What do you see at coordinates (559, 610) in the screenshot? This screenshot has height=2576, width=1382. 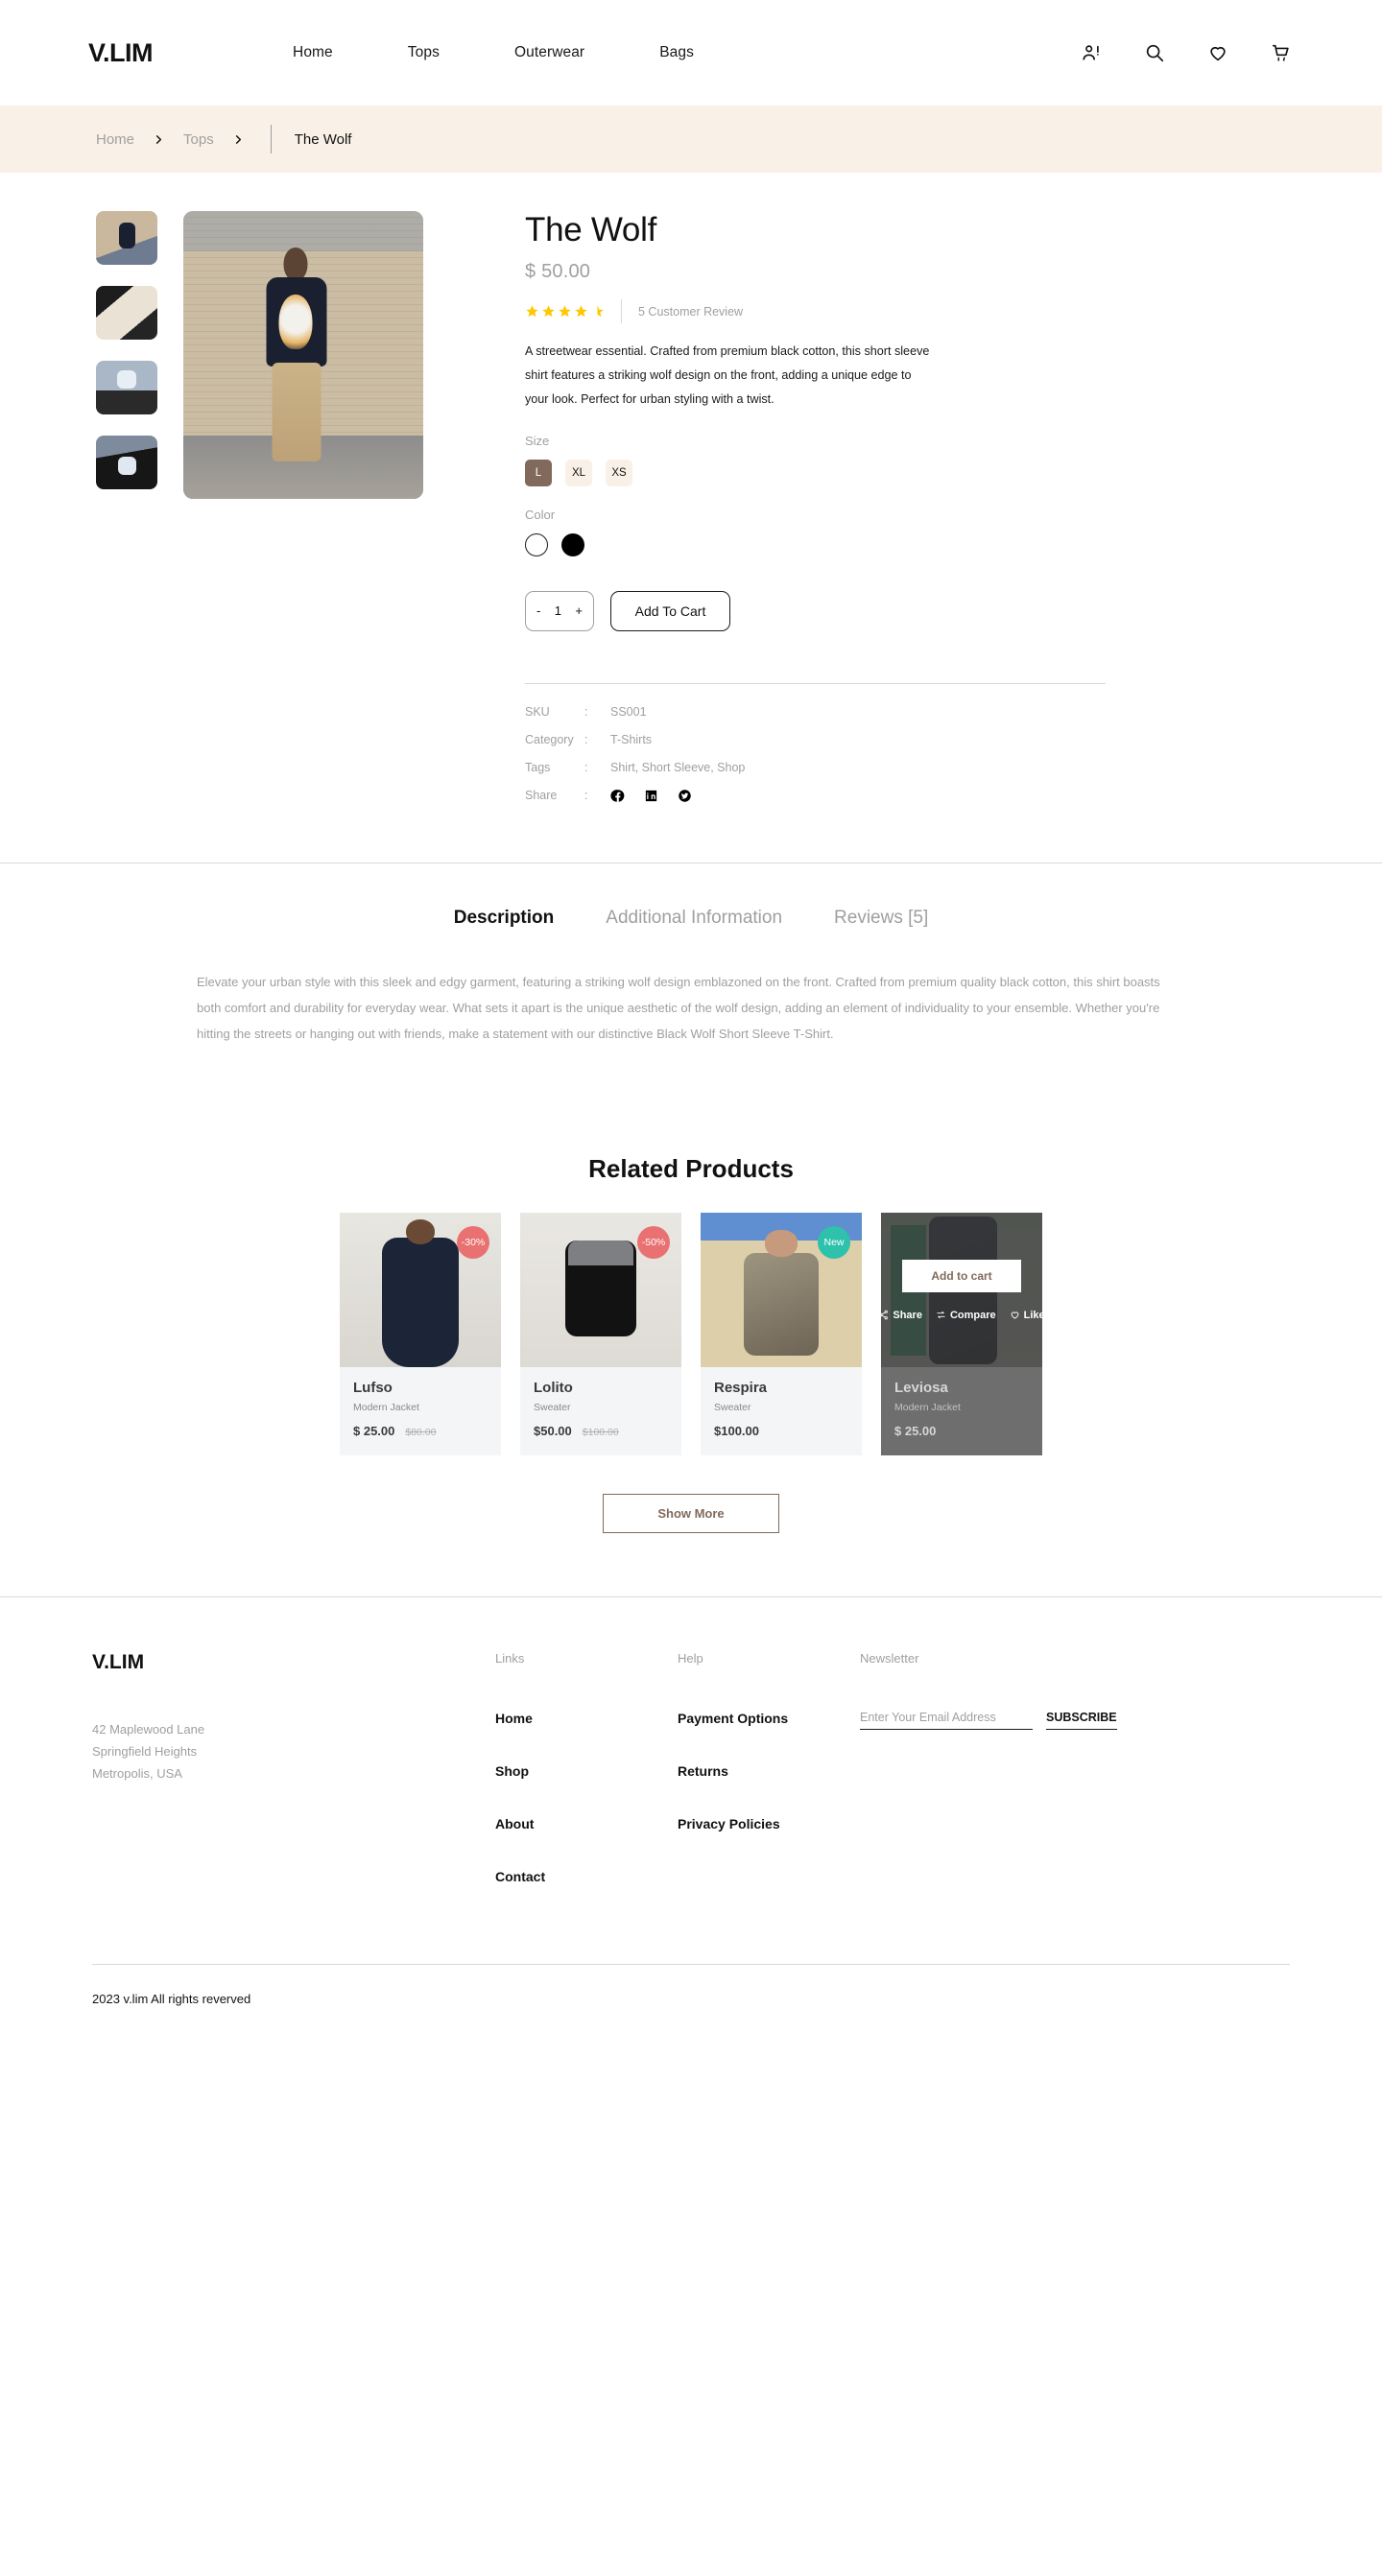 I see `quantity-stepper: - 1 +` at bounding box center [559, 610].